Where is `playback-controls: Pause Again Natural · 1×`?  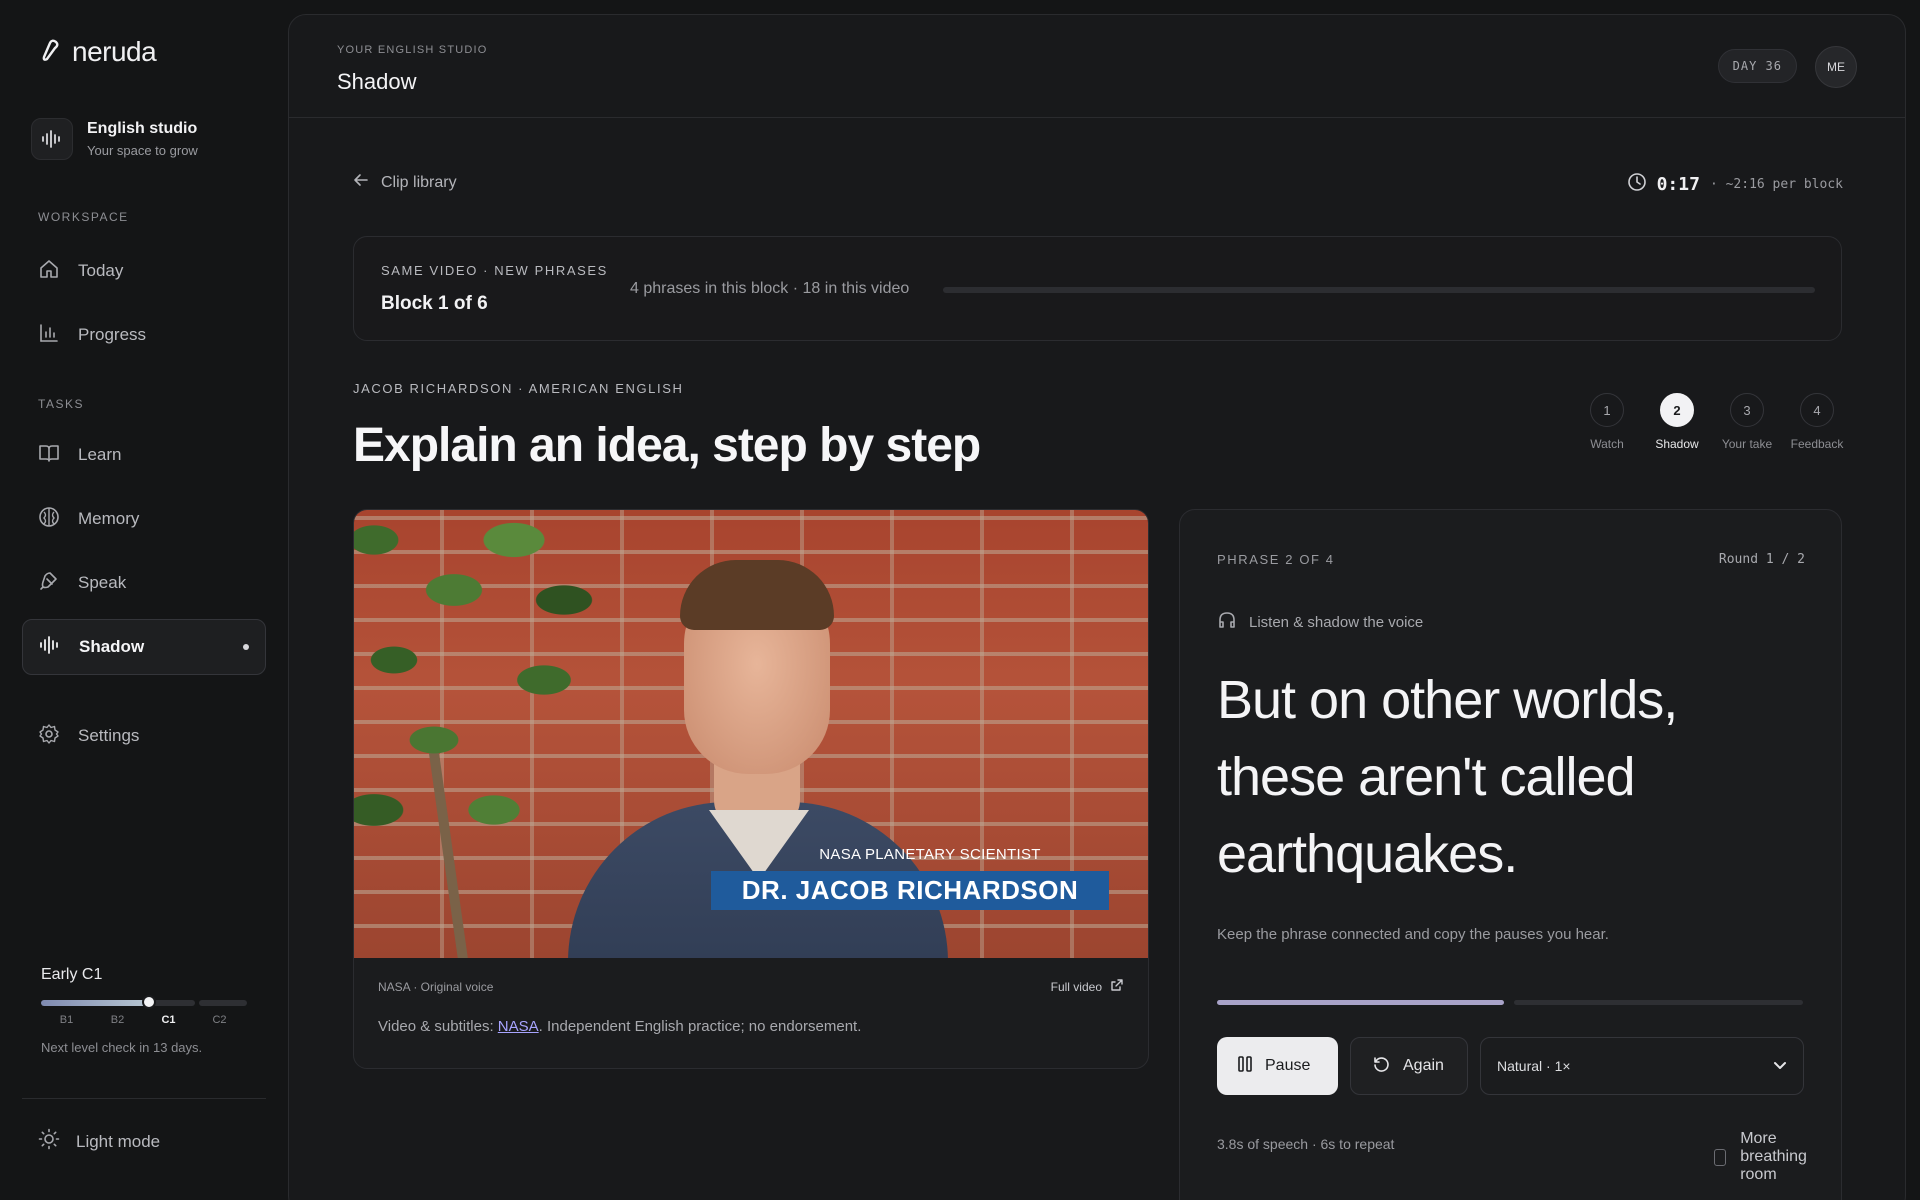
playback-controls: Pause Again Natural · 1× is located at coordinates (1510, 1066).